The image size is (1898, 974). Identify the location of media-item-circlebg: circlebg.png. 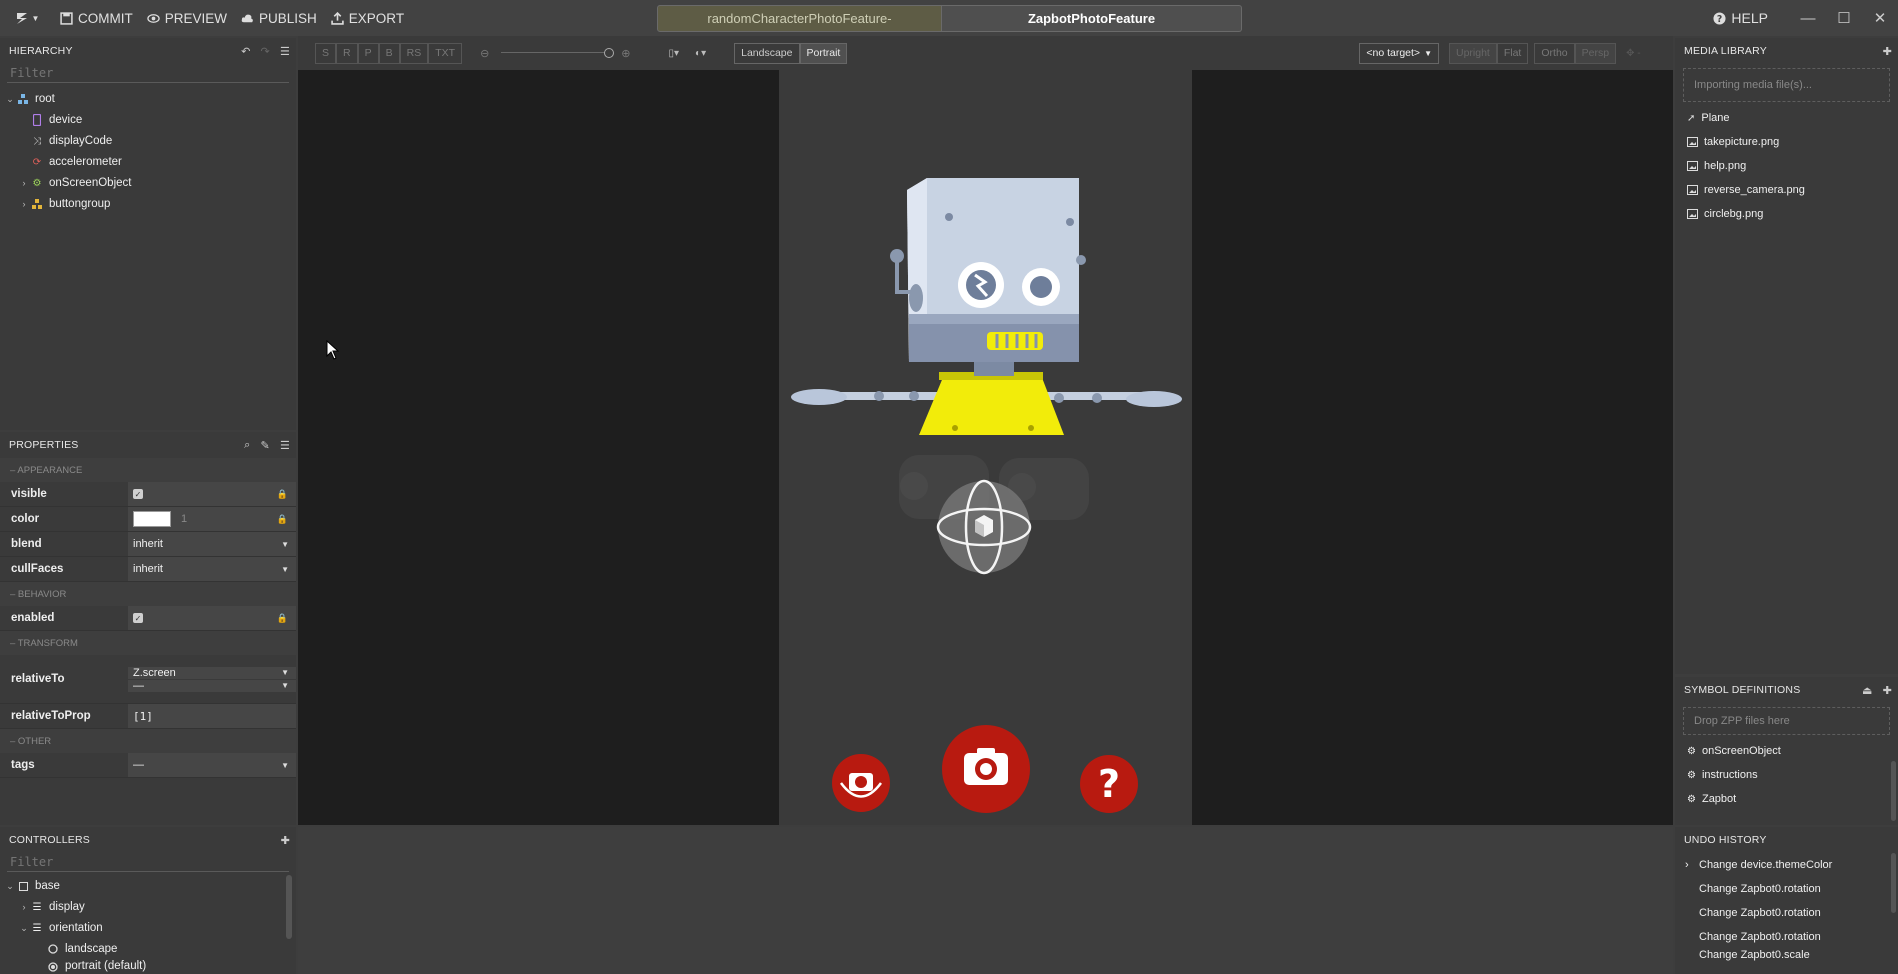
(1786, 214).